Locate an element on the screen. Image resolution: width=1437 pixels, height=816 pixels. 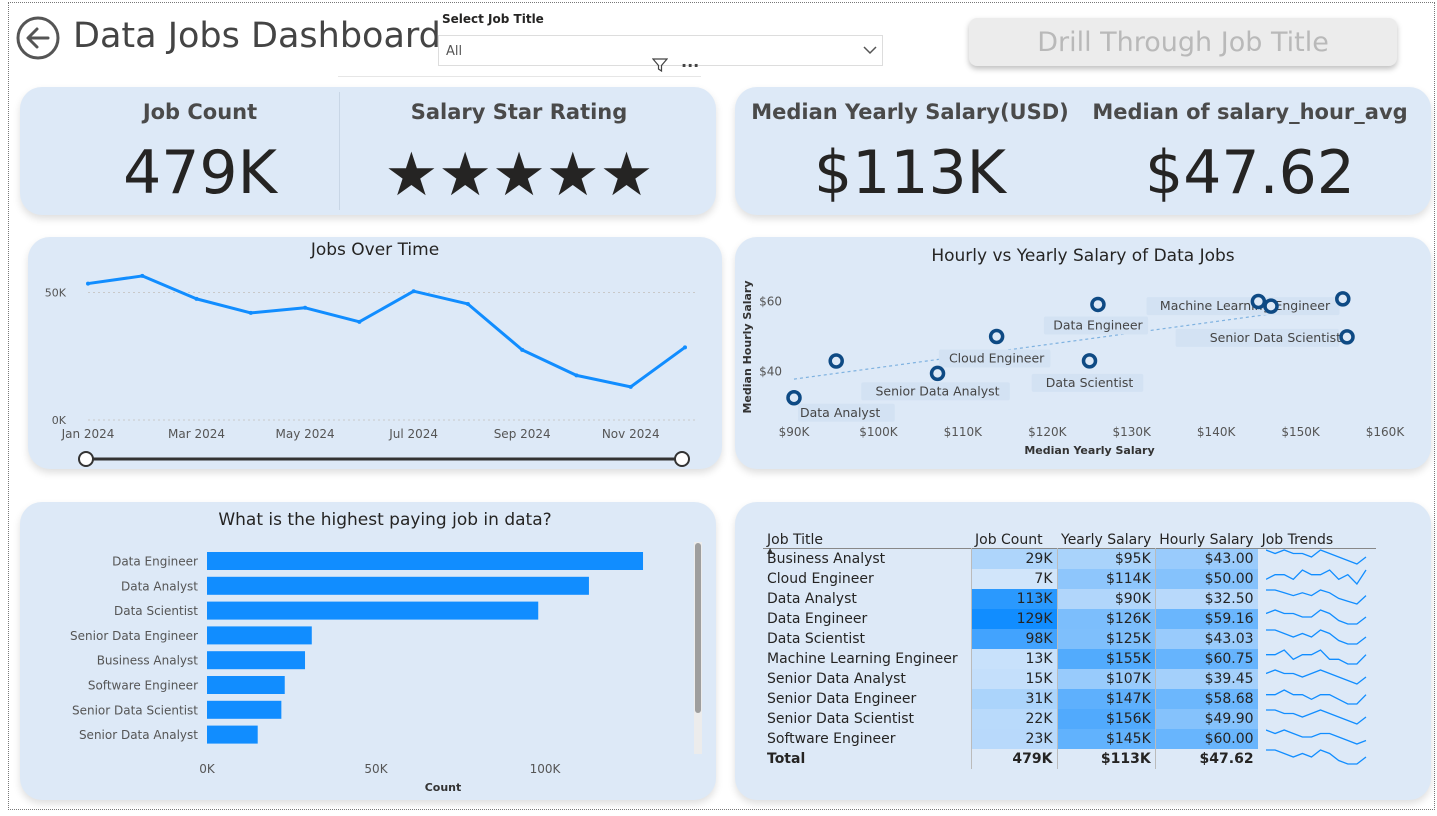
drill-through-button: Drill Through Job Title is located at coordinates (1183, 42).